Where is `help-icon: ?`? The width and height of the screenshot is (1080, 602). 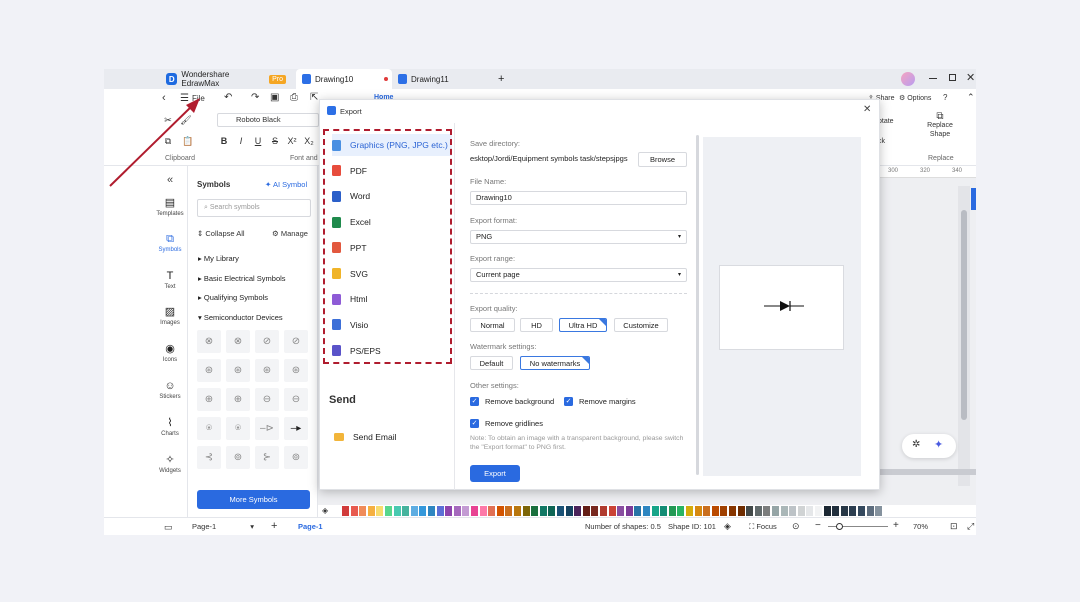 help-icon: ? is located at coordinates (945, 97).